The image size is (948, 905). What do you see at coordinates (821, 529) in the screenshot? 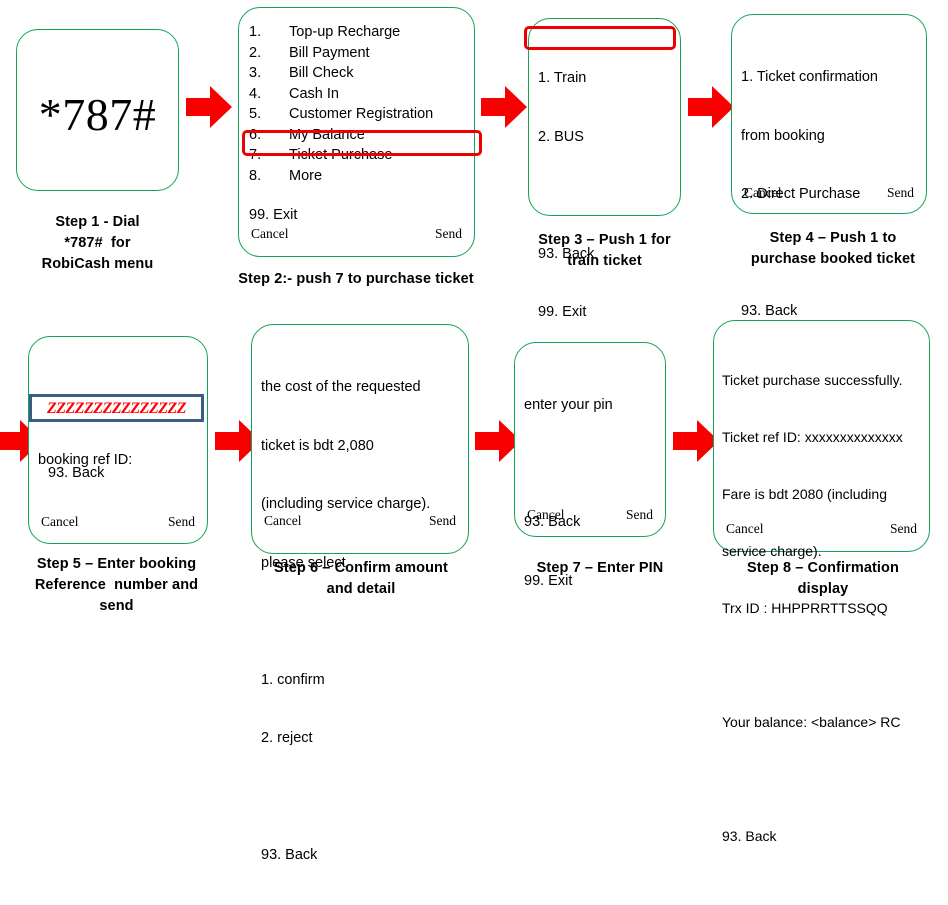
I see `step8-softkeys: Cancel Send` at bounding box center [821, 529].